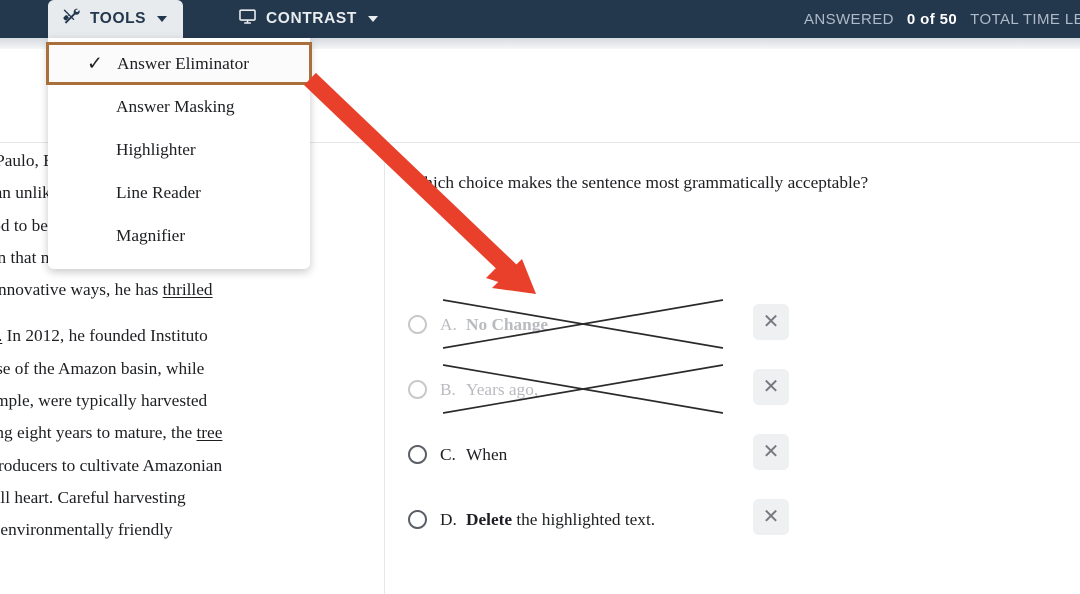 This screenshot has width=1080, height=594. I want to click on radio-choice-a, so click(417, 324).